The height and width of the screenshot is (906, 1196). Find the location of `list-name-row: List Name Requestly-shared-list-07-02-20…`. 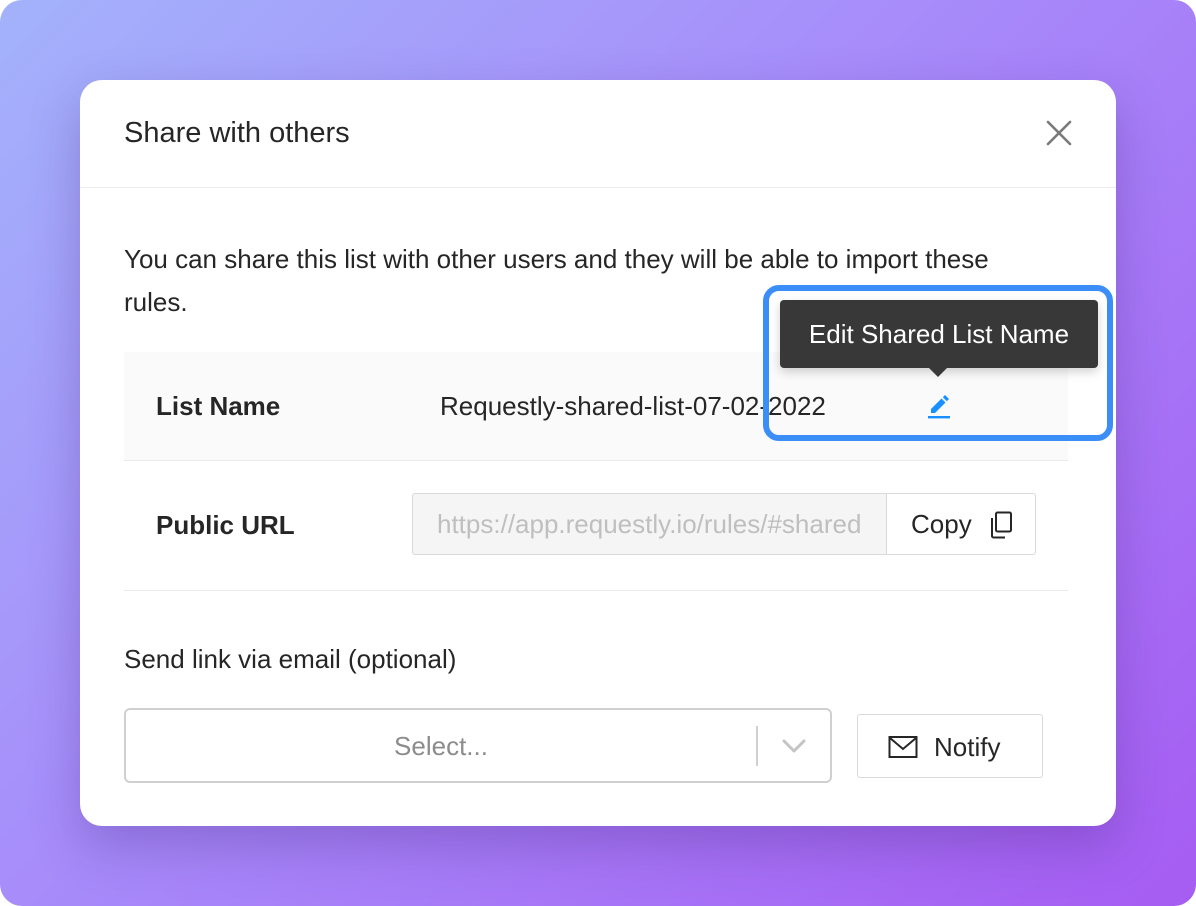

list-name-row: List Name Requestly-shared-list-07-02-20… is located at coordinates (596, 406).